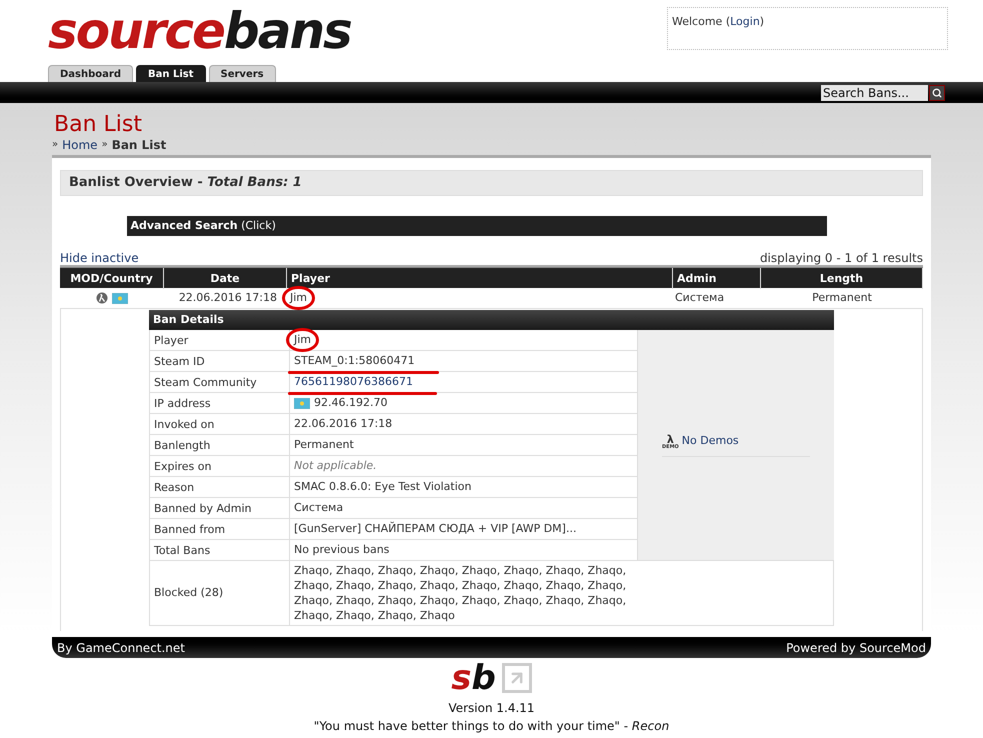 Image resolution: width=983 pixels, height=738 pixels. What do you see at coordinates (491, 708) in the screenshot?
I see `version-text: Version 1.4.11` at bounding box center [491, 708].